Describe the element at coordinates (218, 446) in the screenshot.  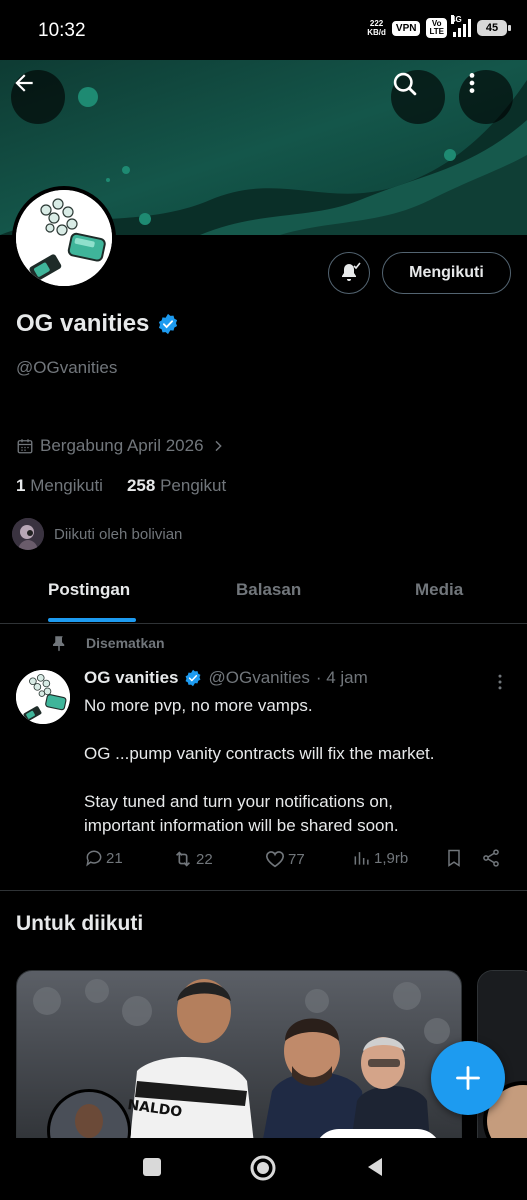
I see `chevron-right-icon` at that location.